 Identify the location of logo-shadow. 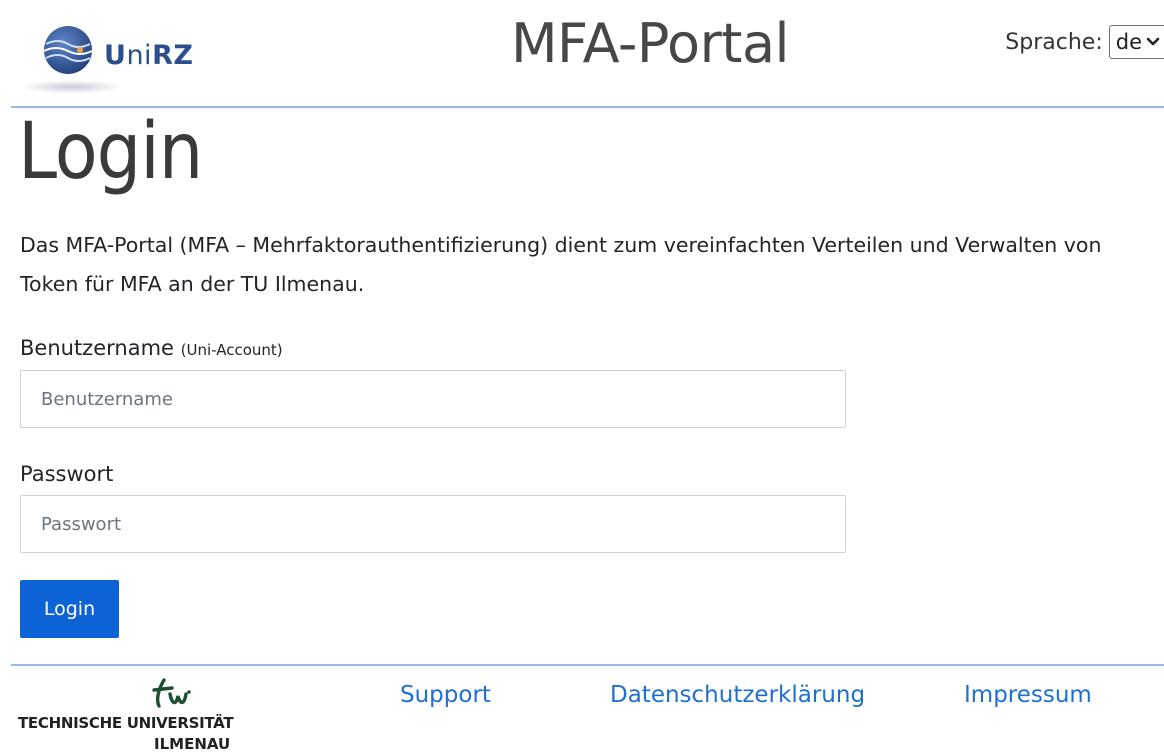
(72, 87).